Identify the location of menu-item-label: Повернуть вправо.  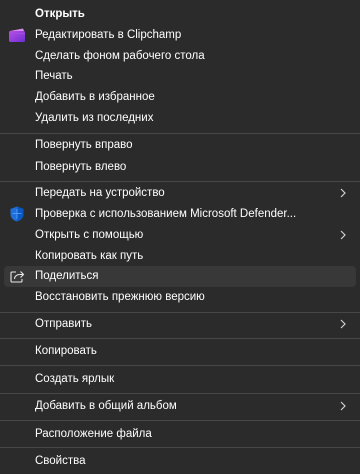
(84, 145).